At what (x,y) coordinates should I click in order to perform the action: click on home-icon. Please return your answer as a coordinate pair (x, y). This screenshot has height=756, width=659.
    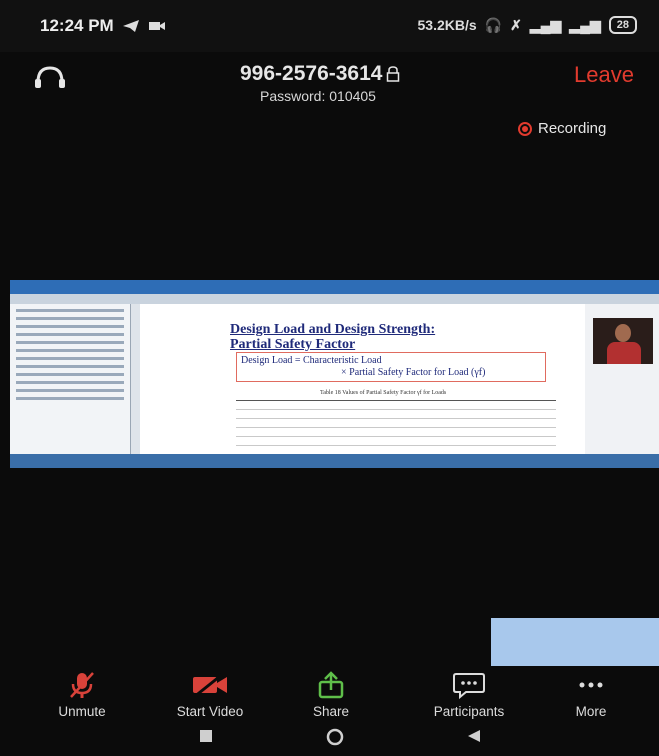
    Looking at the image, I should click on (335, 739).